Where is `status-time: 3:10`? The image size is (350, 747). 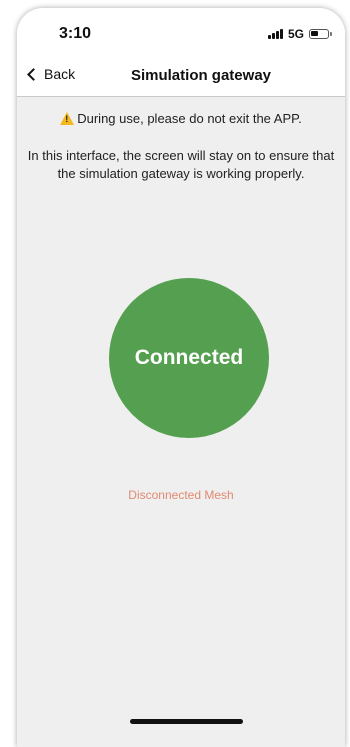 status-time: 3:10 is located at coordinates (75, 33).